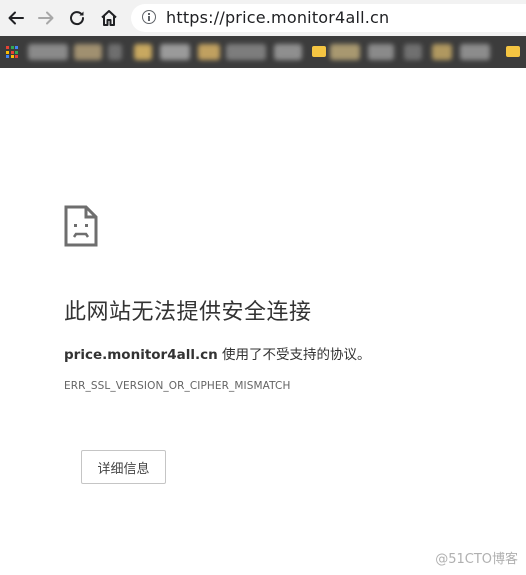  I want to click on details-button: 详细信息, so click(123, 467).